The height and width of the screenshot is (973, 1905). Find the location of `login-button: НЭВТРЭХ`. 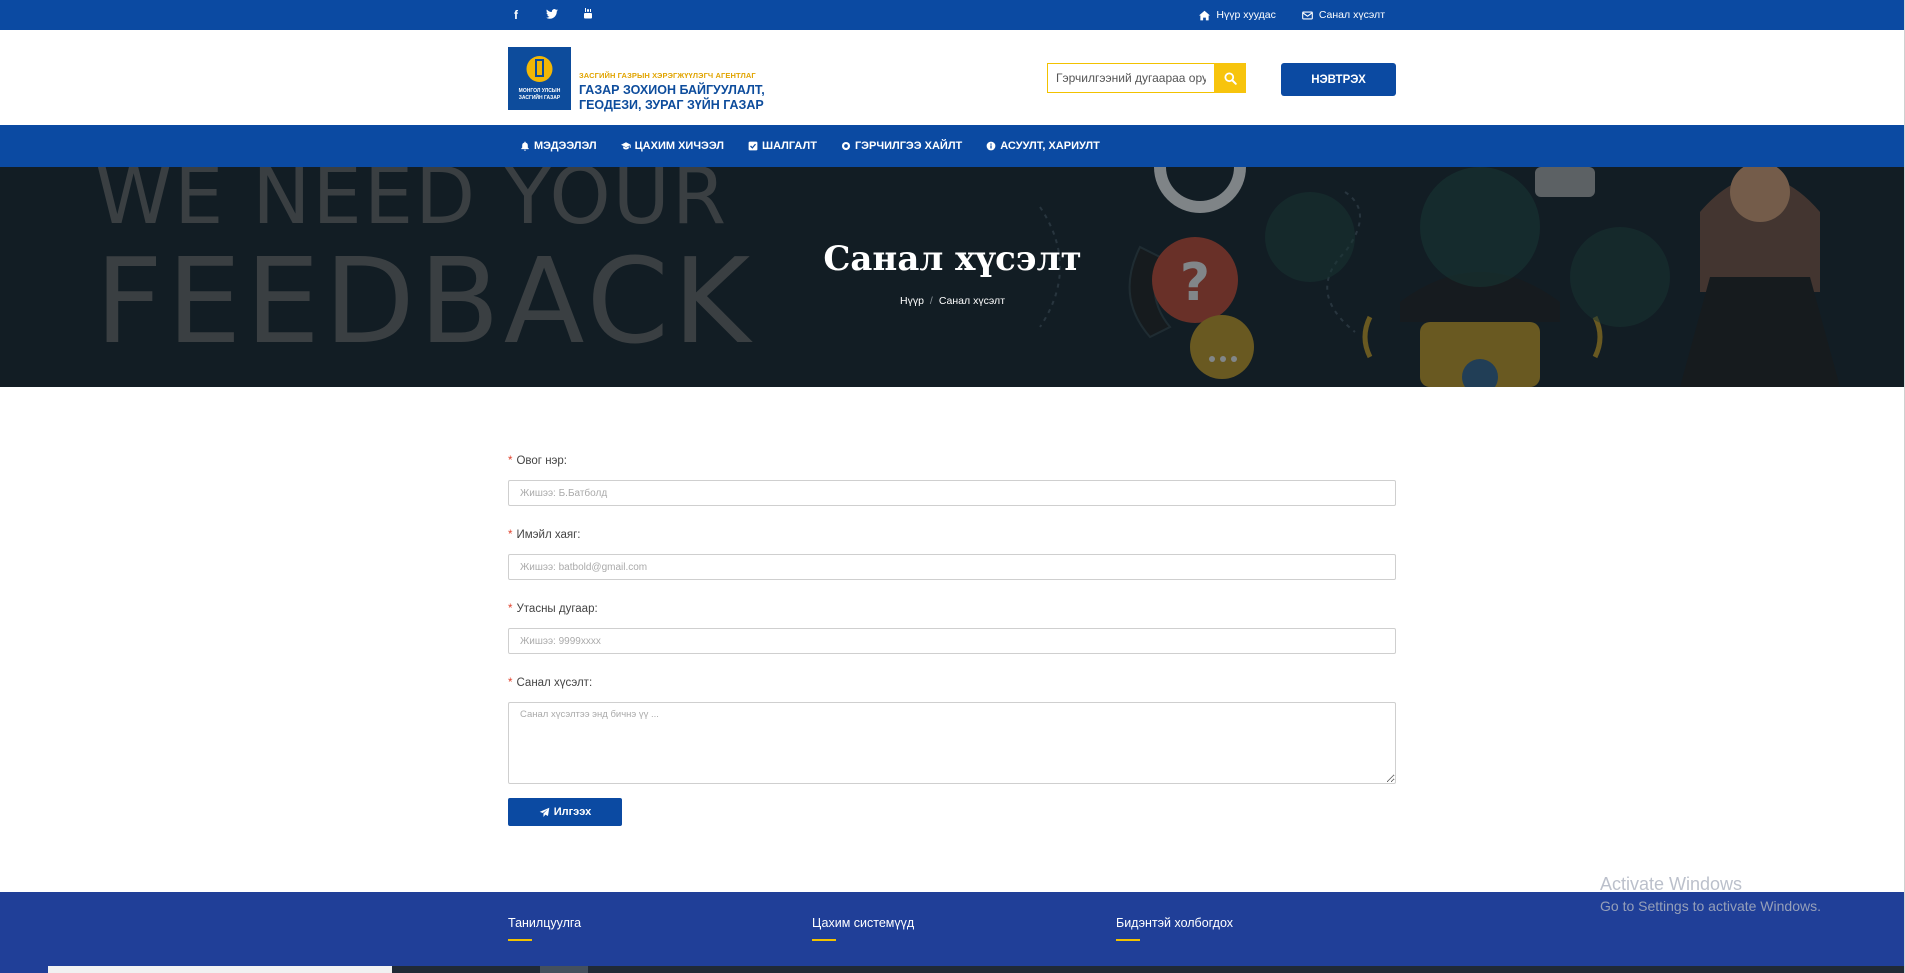

login-button: НЭВТРЭХ is located at coordinates (1338, 79).